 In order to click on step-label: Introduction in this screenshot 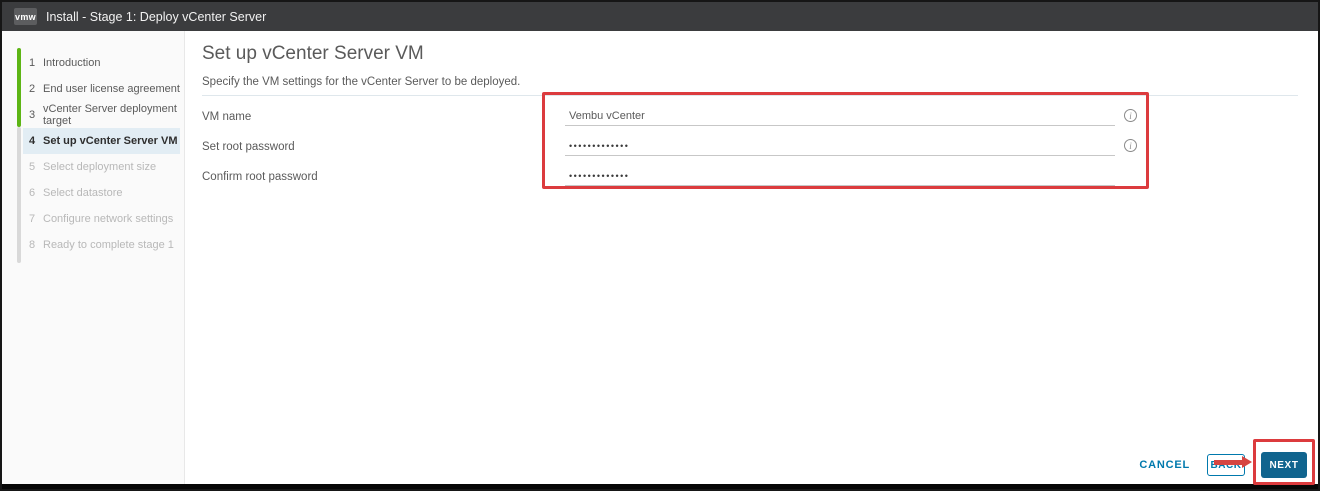, I will do `click(72, 63)`.